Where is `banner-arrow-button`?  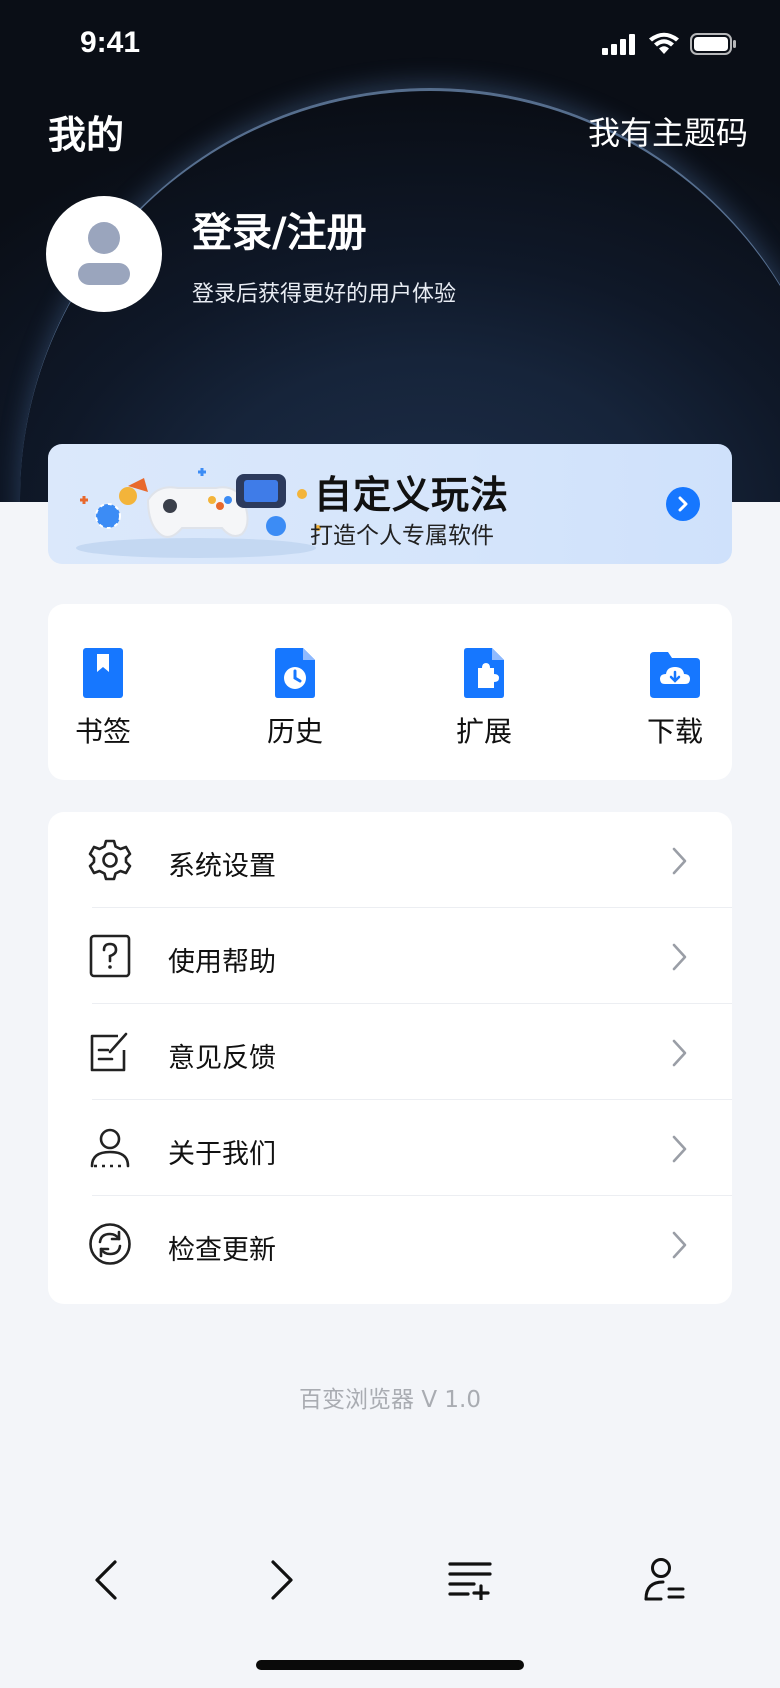 banner-arrow-button is located at coordinates (683, 504).